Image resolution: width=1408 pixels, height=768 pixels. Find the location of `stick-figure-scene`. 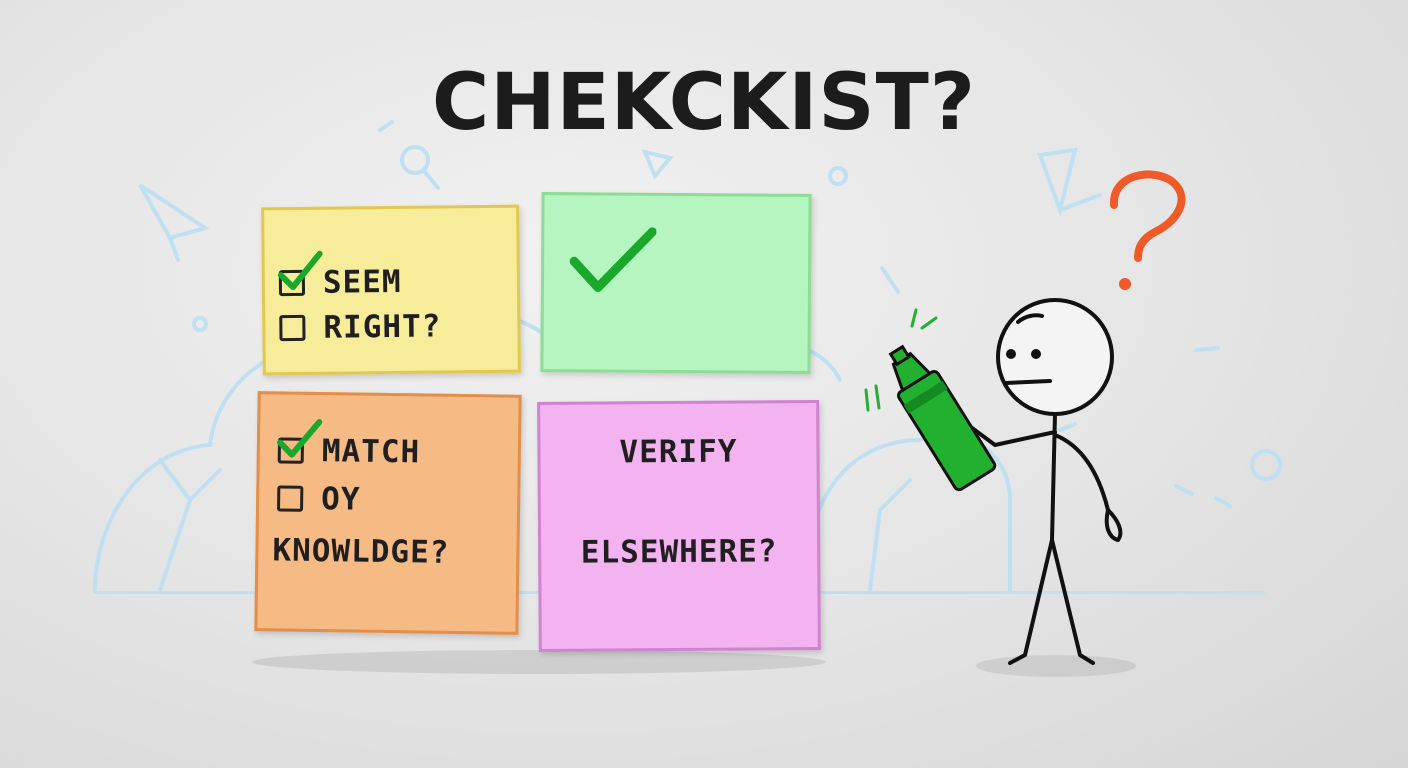

stick-figure-scene is located at coordinates (1025, 417).